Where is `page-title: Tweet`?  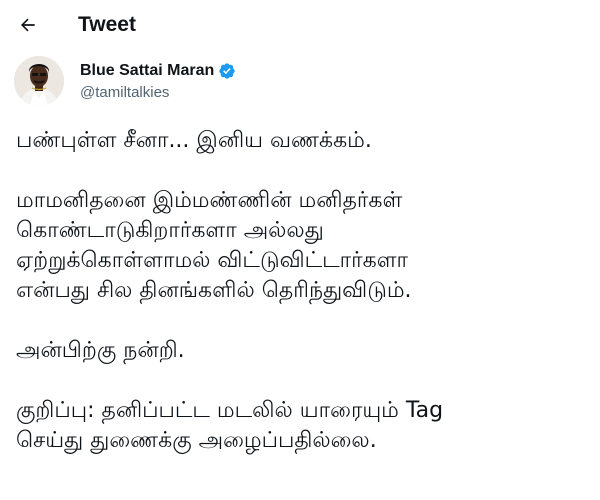 page-title: Tweet is located at coordinates (107, 24).